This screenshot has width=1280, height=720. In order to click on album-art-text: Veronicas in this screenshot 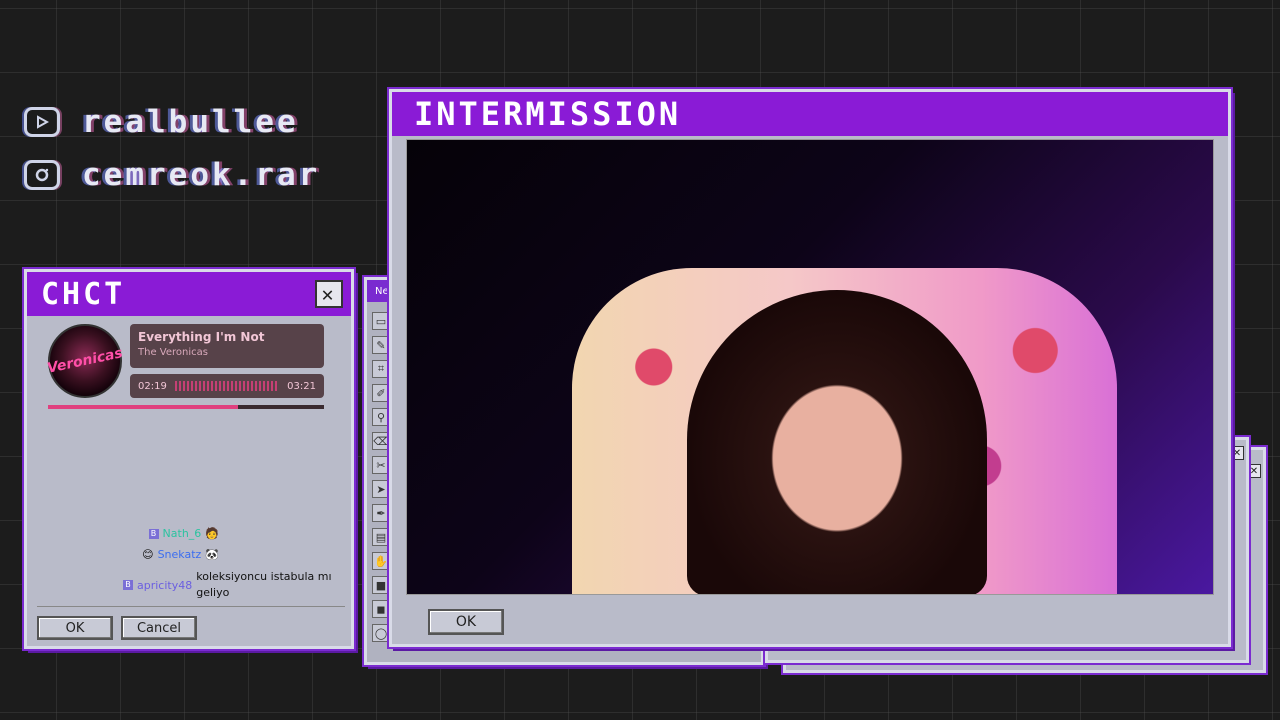, I will do `click(85, 361)`.